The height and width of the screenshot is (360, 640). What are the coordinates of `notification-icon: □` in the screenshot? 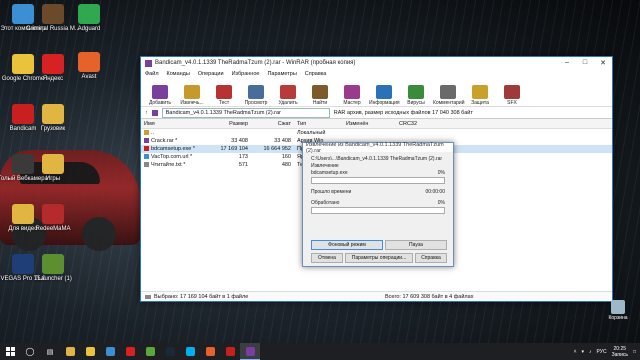 It's located at (634, 352).